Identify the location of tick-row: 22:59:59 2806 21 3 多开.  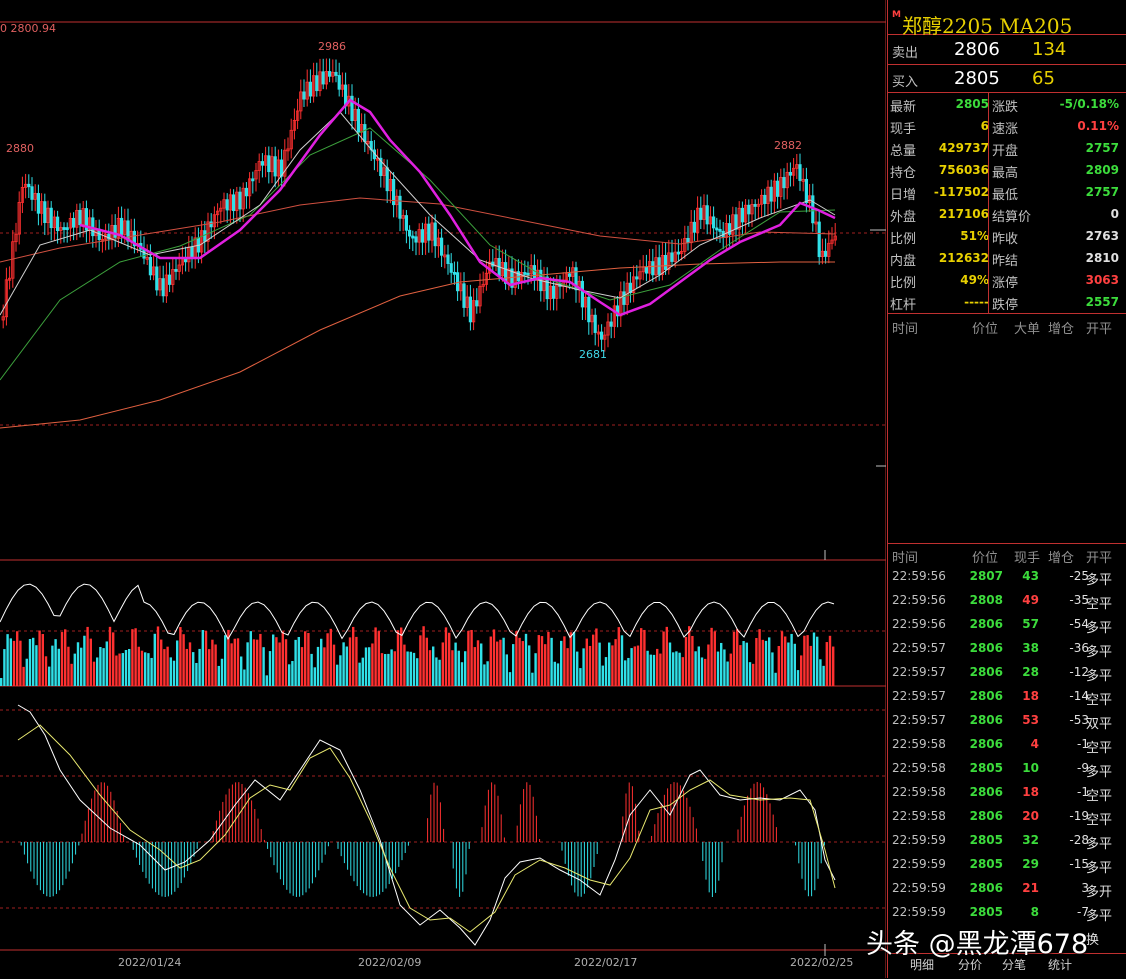
(1007, 889).